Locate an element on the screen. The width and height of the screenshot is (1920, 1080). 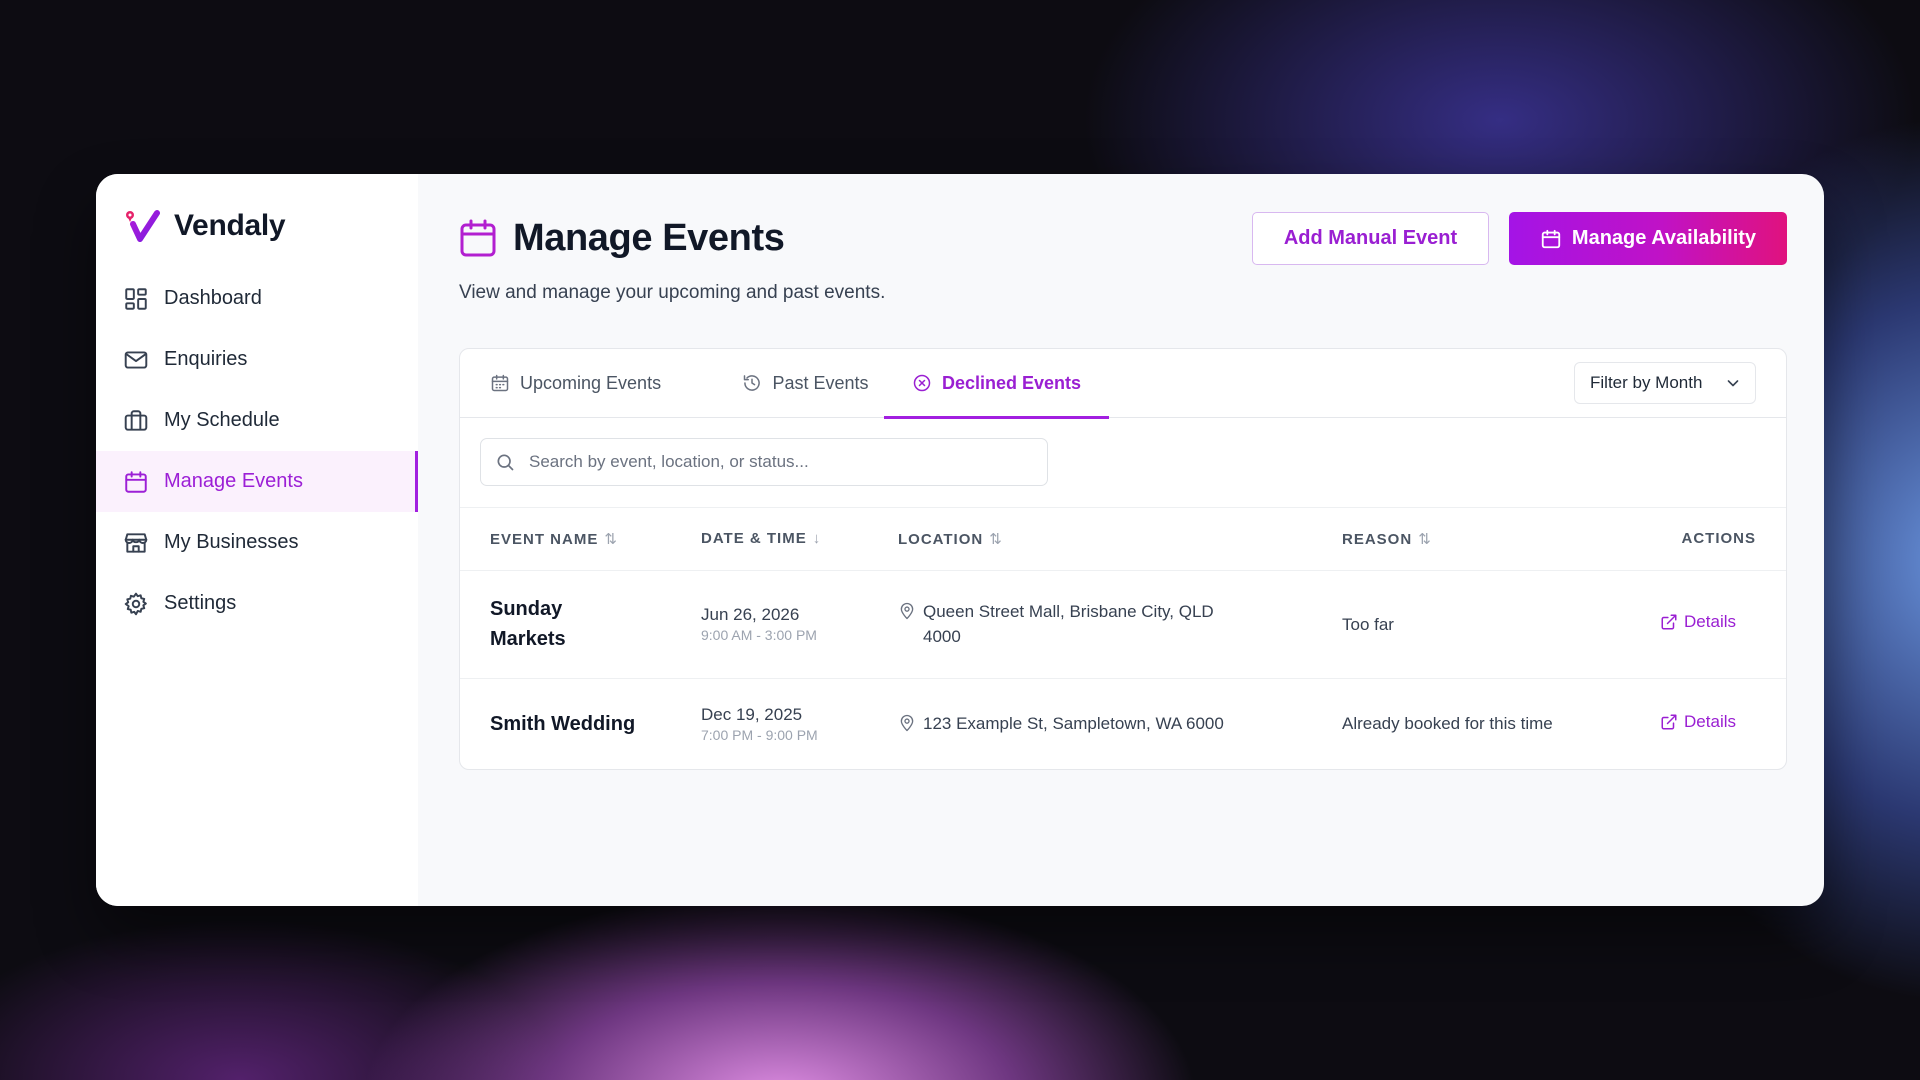
decline-reason: Too far is located at coordinates (1368, 624).